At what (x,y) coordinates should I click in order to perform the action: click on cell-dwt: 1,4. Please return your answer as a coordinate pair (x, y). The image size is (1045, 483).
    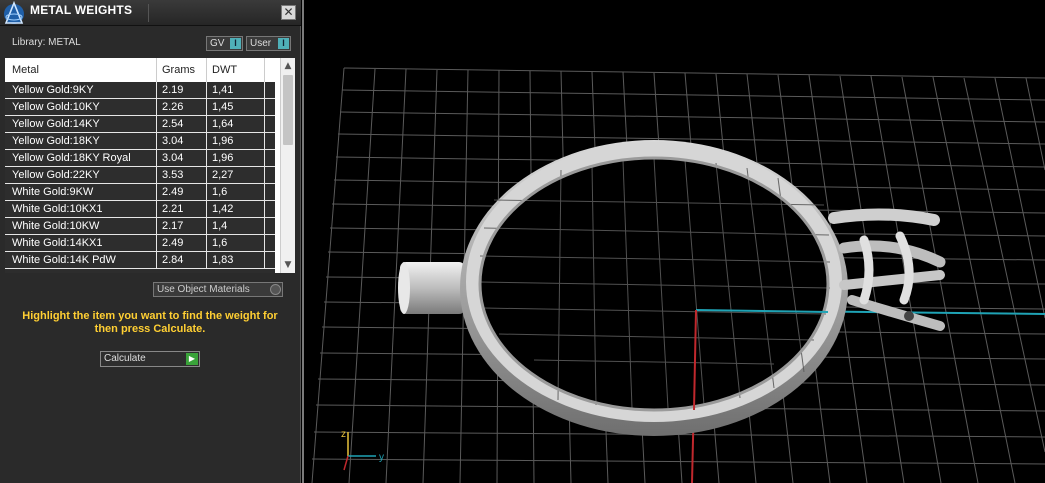
    Looking at the image, I should click on (220, 226).